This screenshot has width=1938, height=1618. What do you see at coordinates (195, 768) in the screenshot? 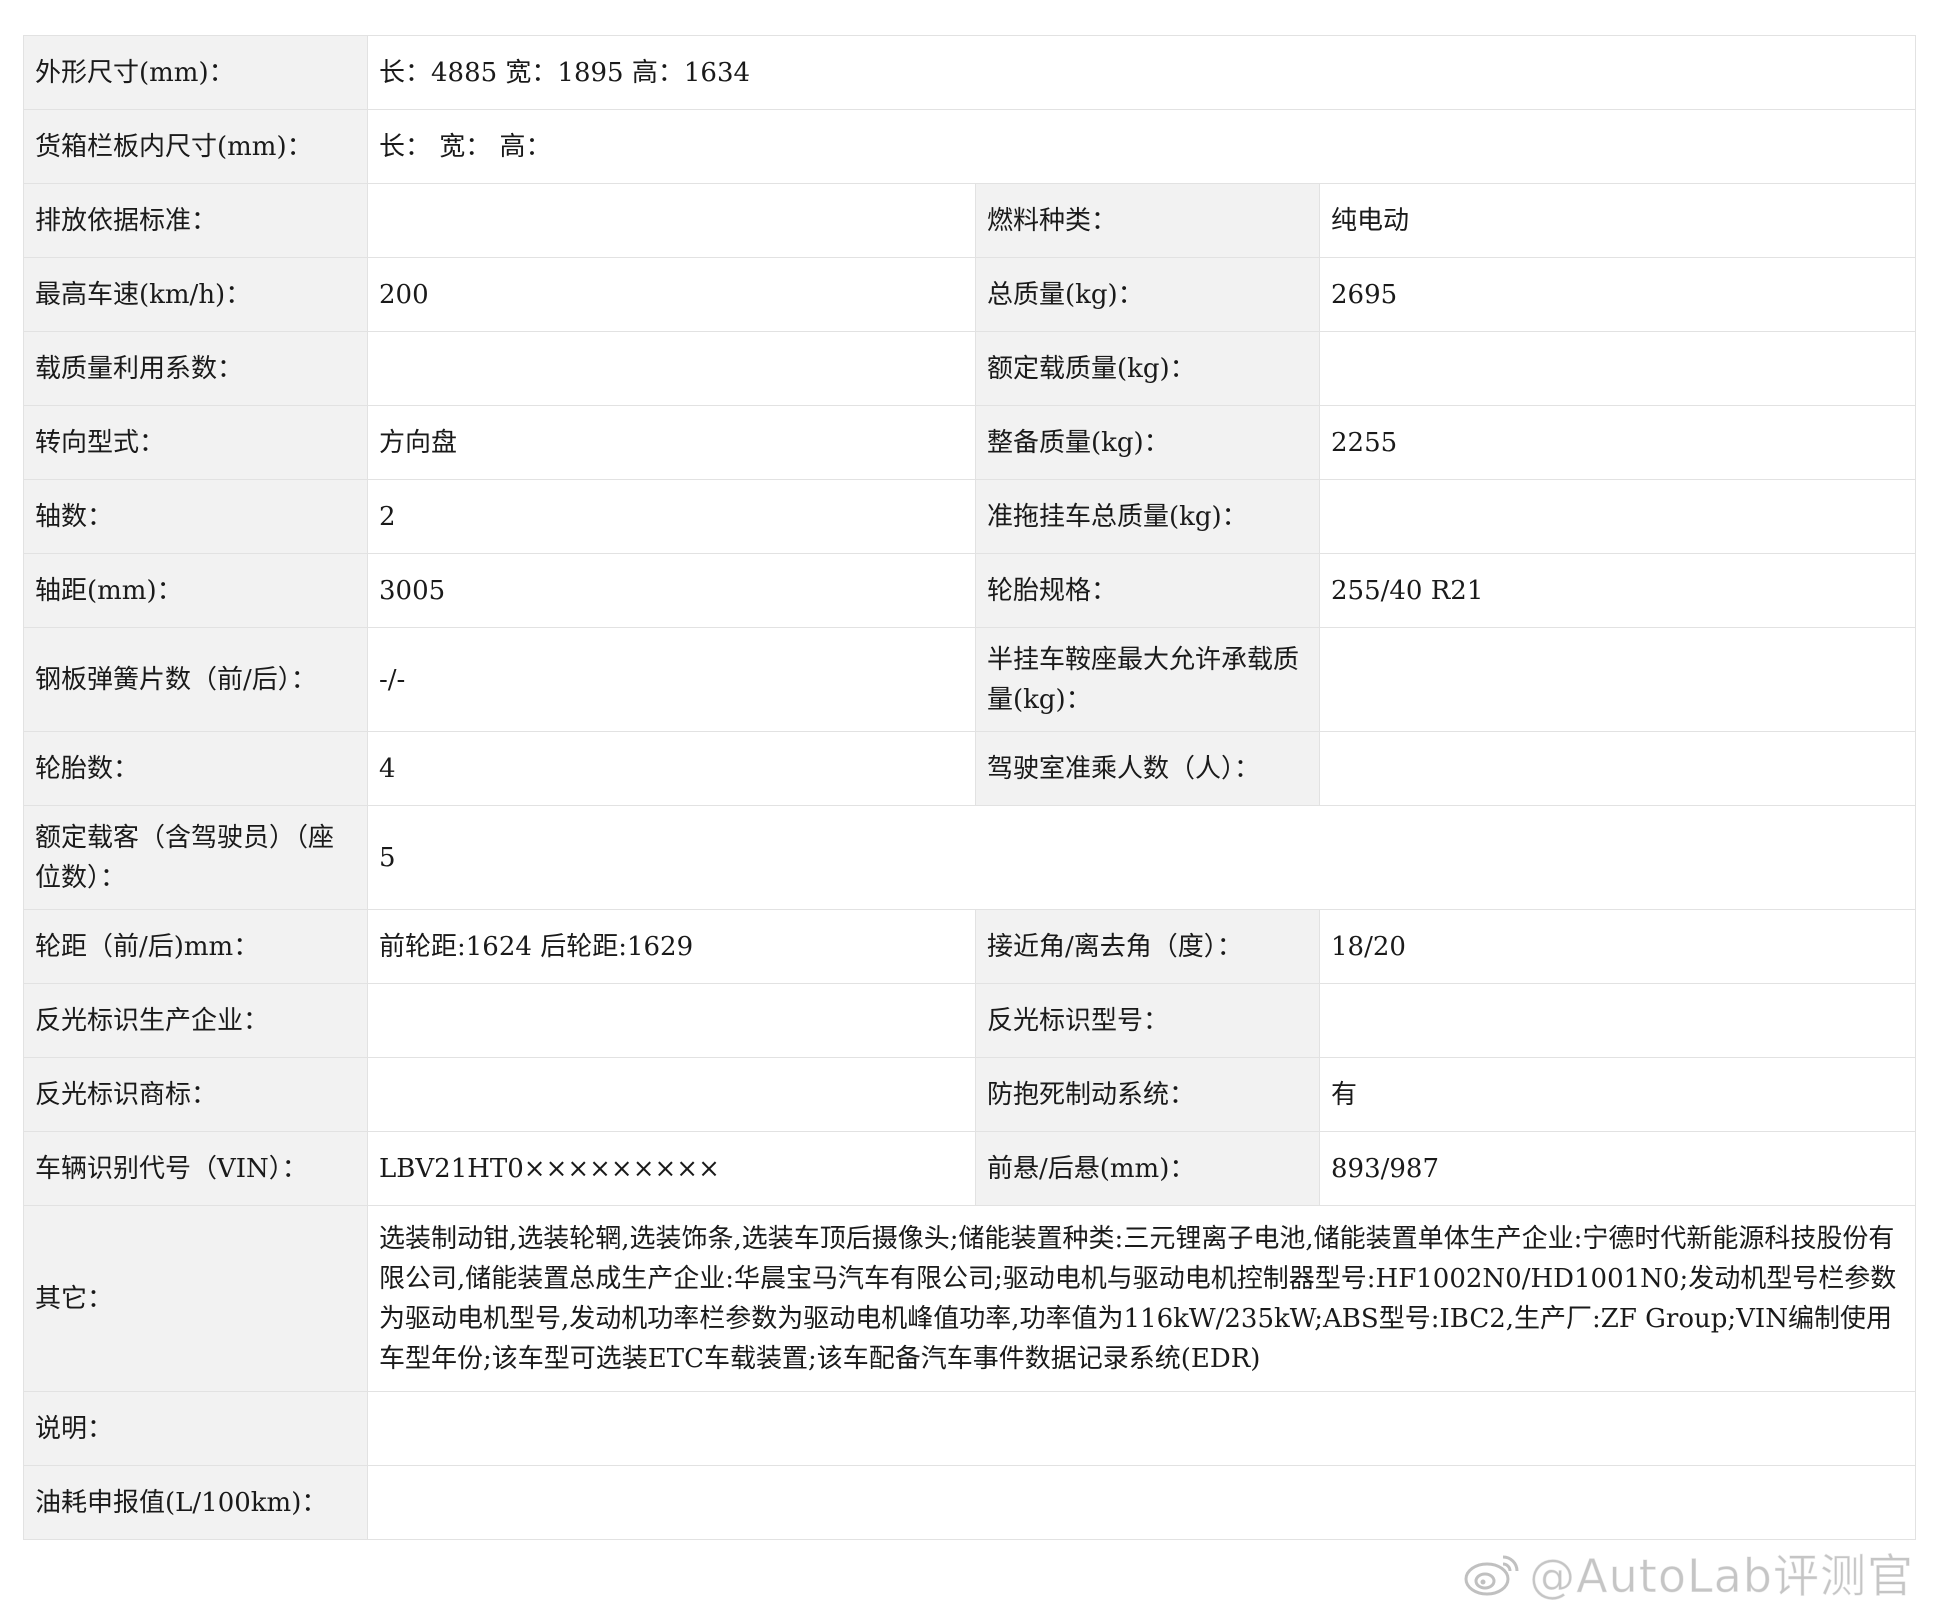
I see `spec-label: 轮胎数：` at bounding box center [195, 768].